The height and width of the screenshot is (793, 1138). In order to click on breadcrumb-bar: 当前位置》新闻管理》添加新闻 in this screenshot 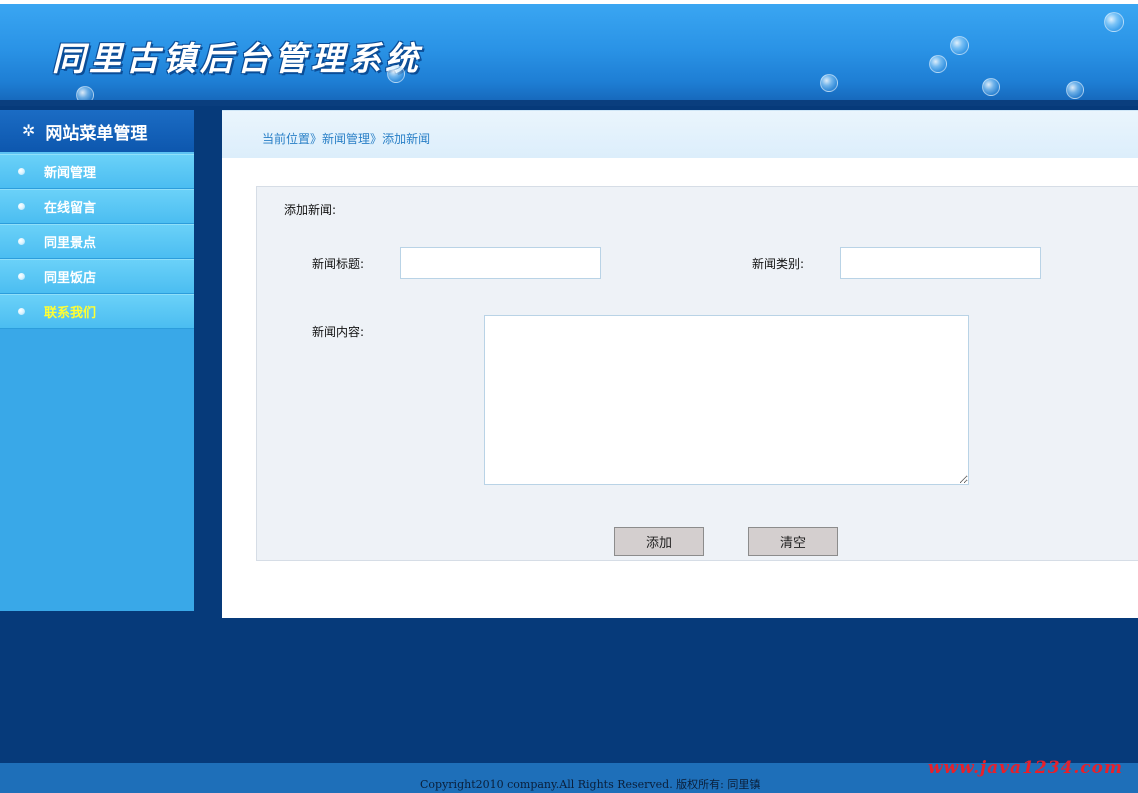, I will do `click(680, 134)`.